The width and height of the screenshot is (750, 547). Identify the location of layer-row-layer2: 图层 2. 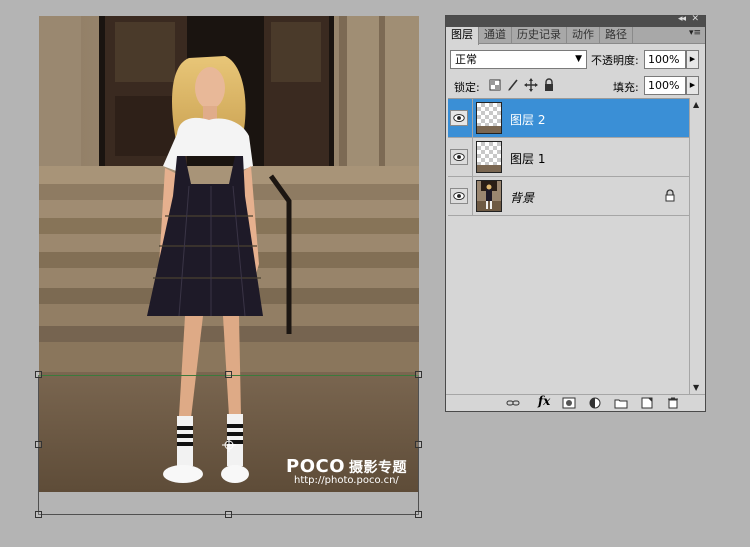
(568, 118).